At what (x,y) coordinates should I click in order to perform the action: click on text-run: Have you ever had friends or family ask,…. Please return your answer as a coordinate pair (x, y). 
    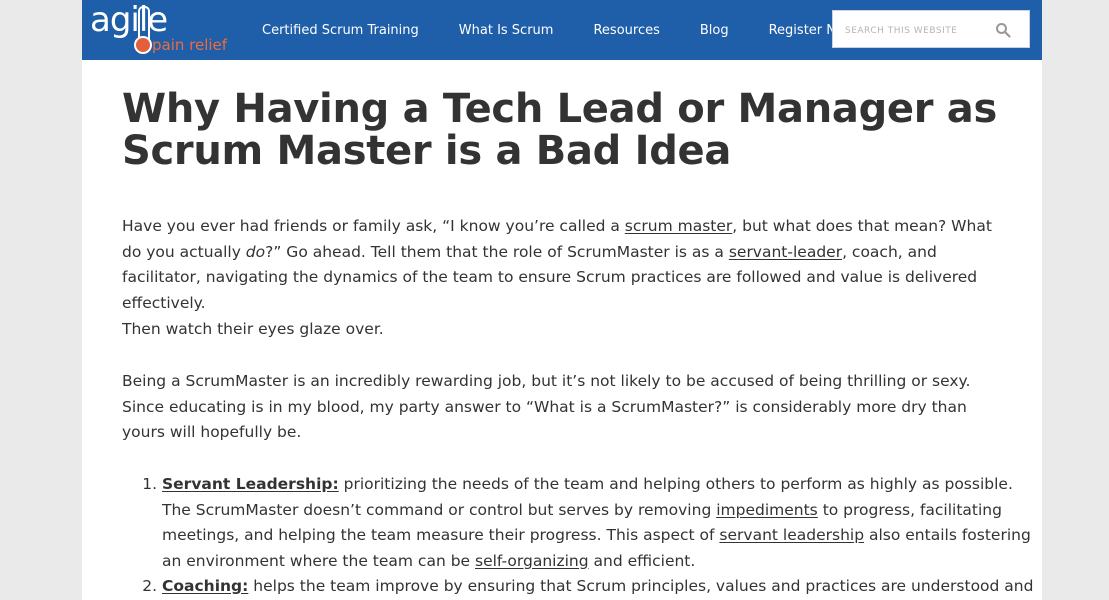
    Looking at the image, I should click on (373, 226).